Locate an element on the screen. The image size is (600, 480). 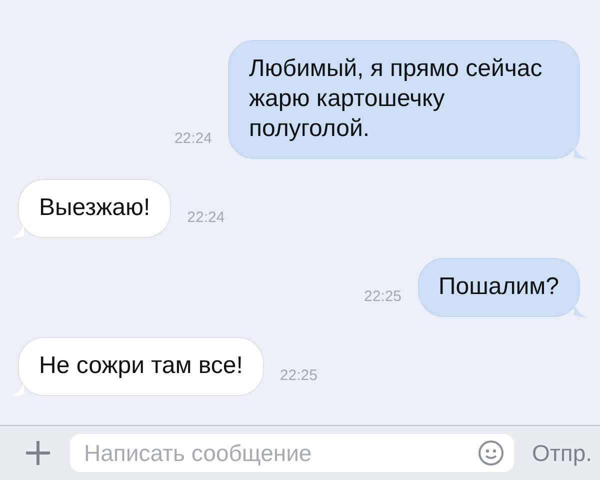
message-field: Написать сообщение is located at coordinates (292, 453).